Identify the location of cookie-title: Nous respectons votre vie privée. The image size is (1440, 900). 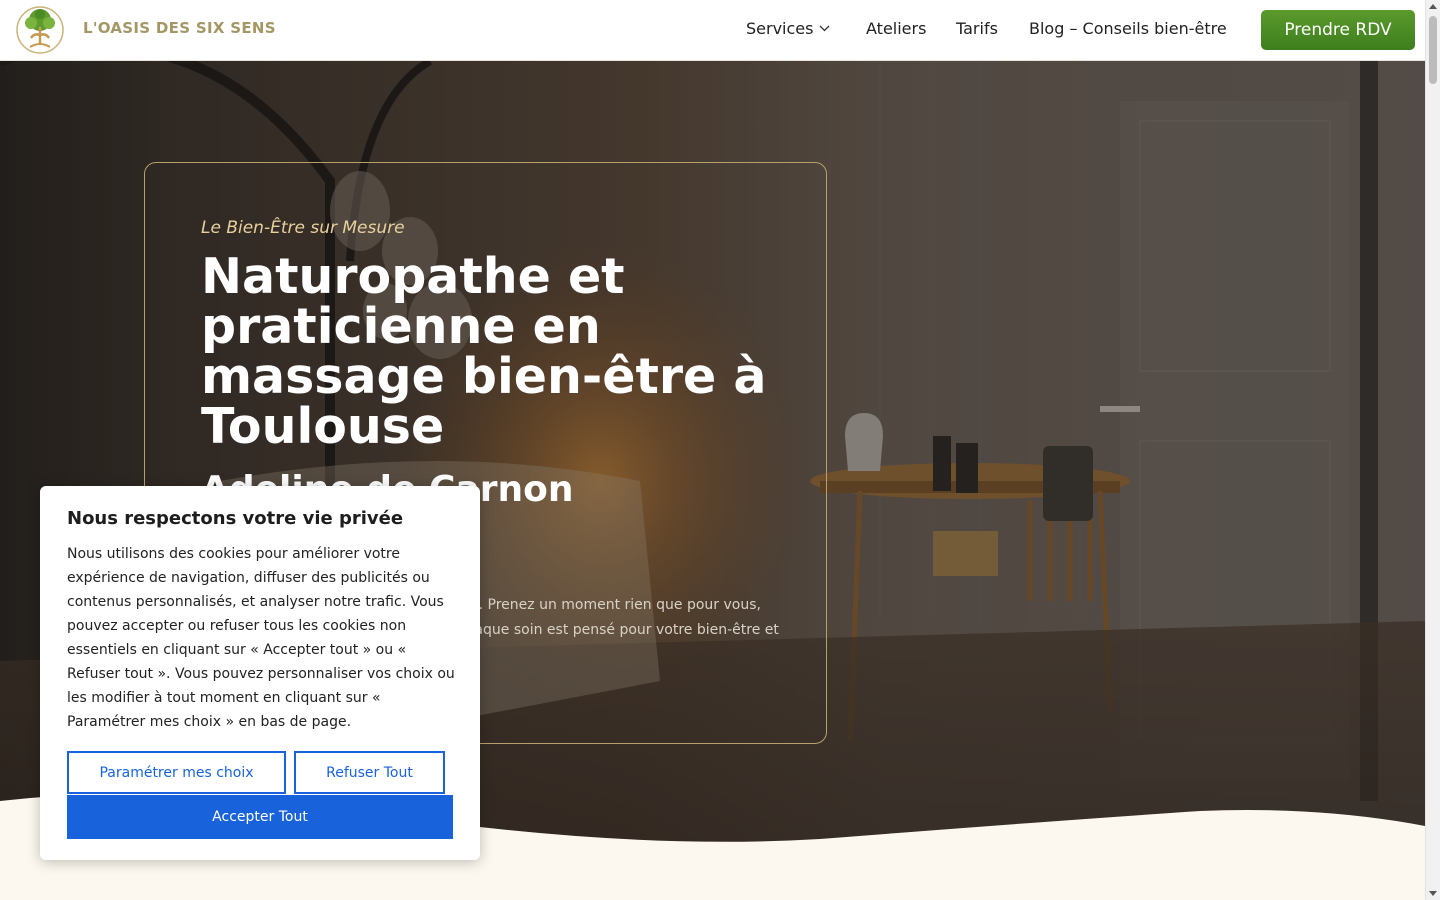
(235, 518).